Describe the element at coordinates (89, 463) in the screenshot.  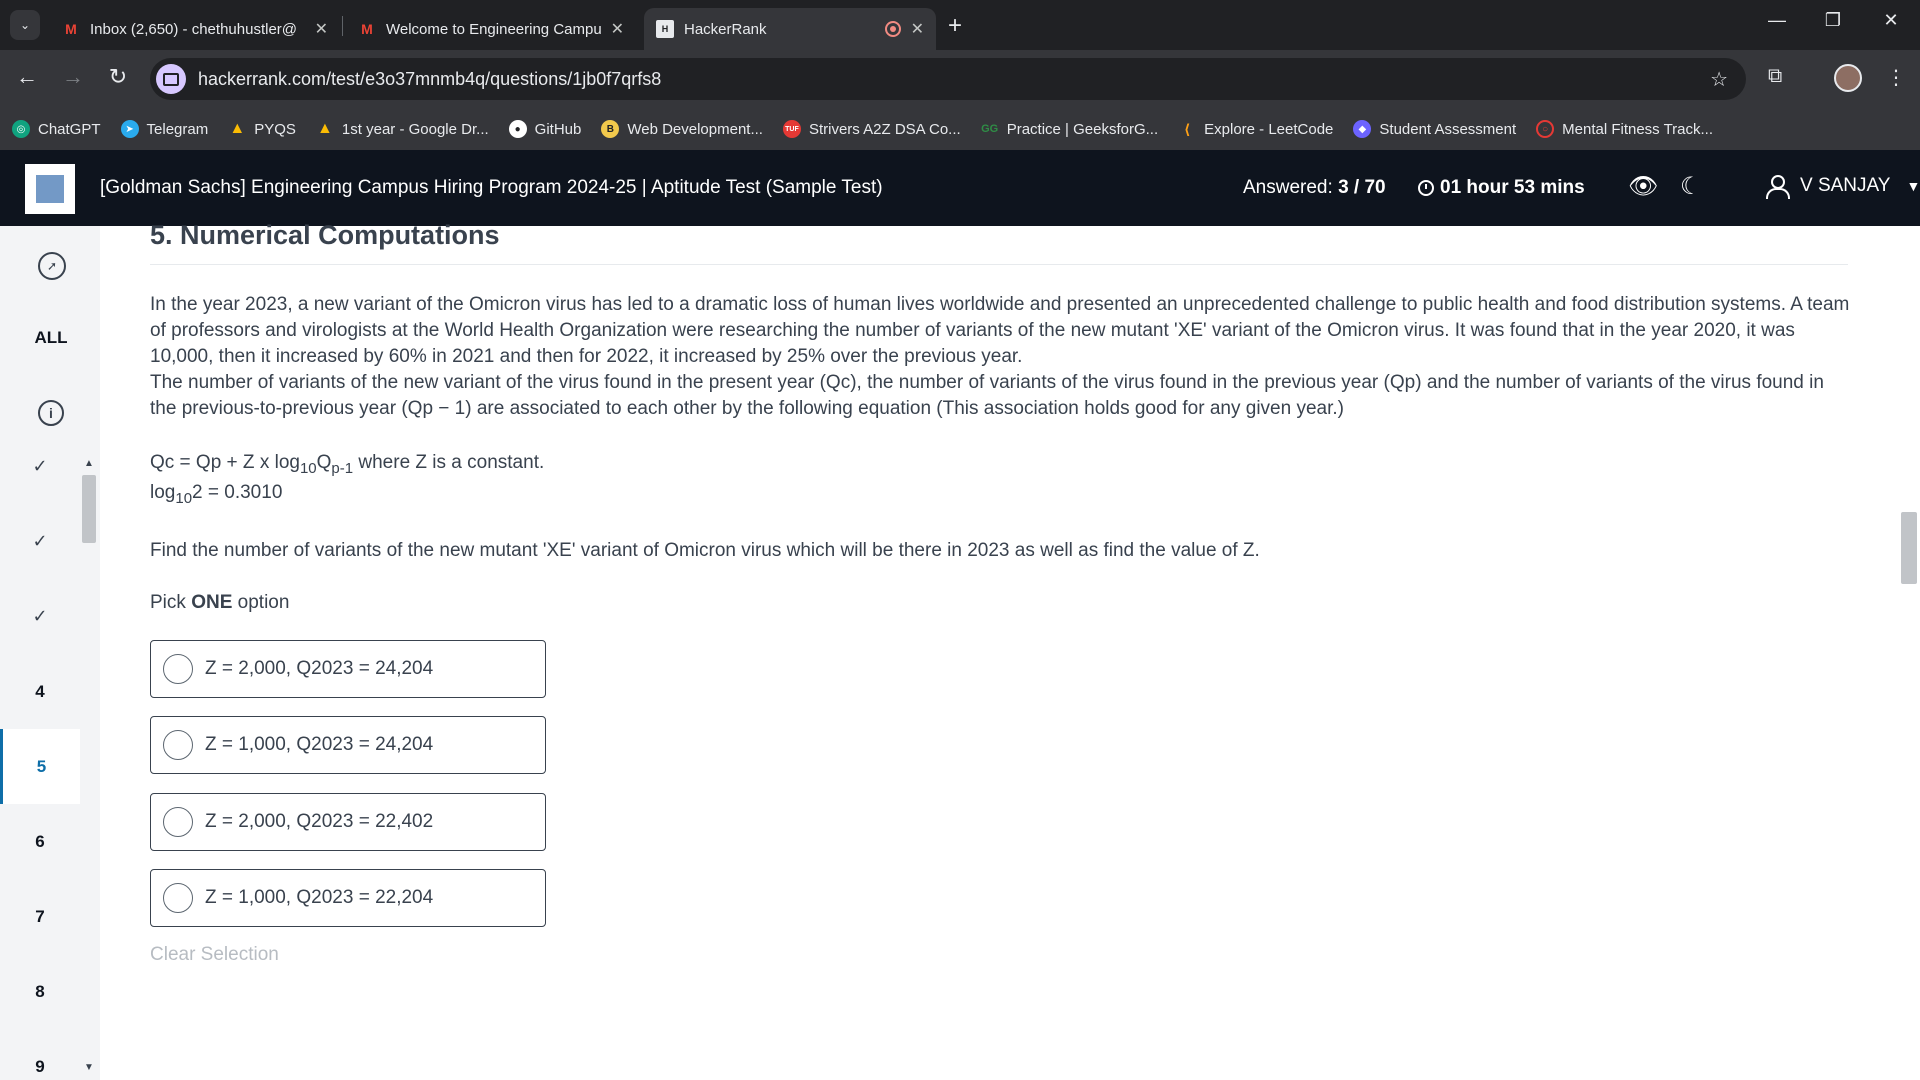
I see `scroll-up-icon: ▲` at that location.